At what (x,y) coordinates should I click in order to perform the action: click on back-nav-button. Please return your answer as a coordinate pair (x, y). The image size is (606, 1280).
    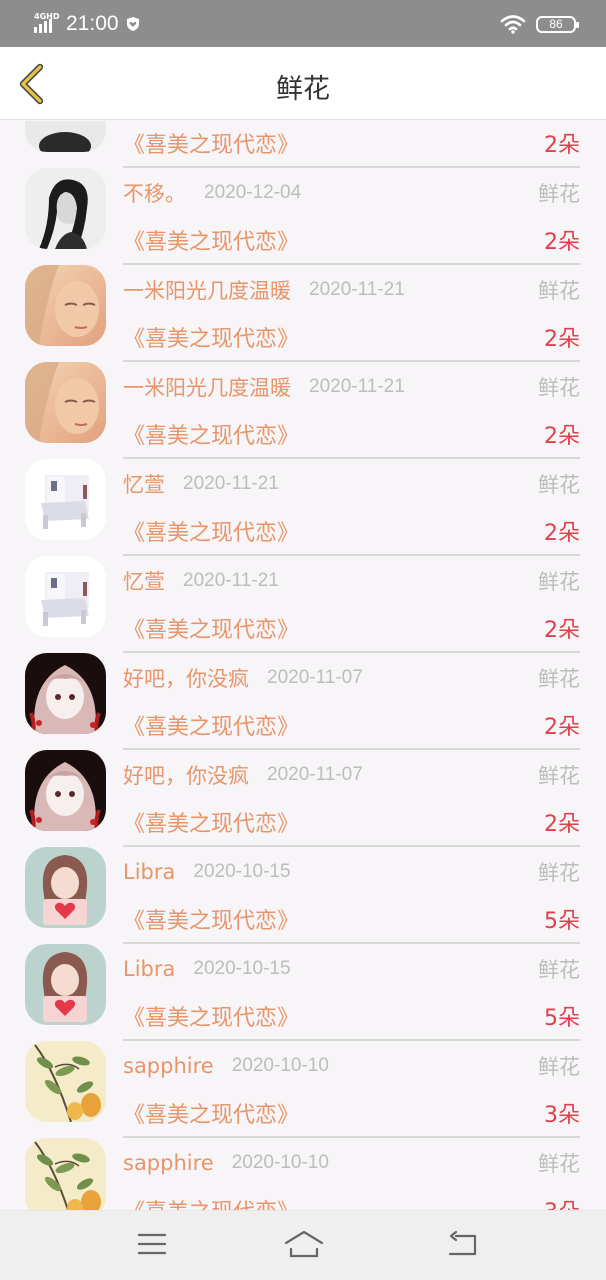
    Looking at the image, I should click on (463, 1244).